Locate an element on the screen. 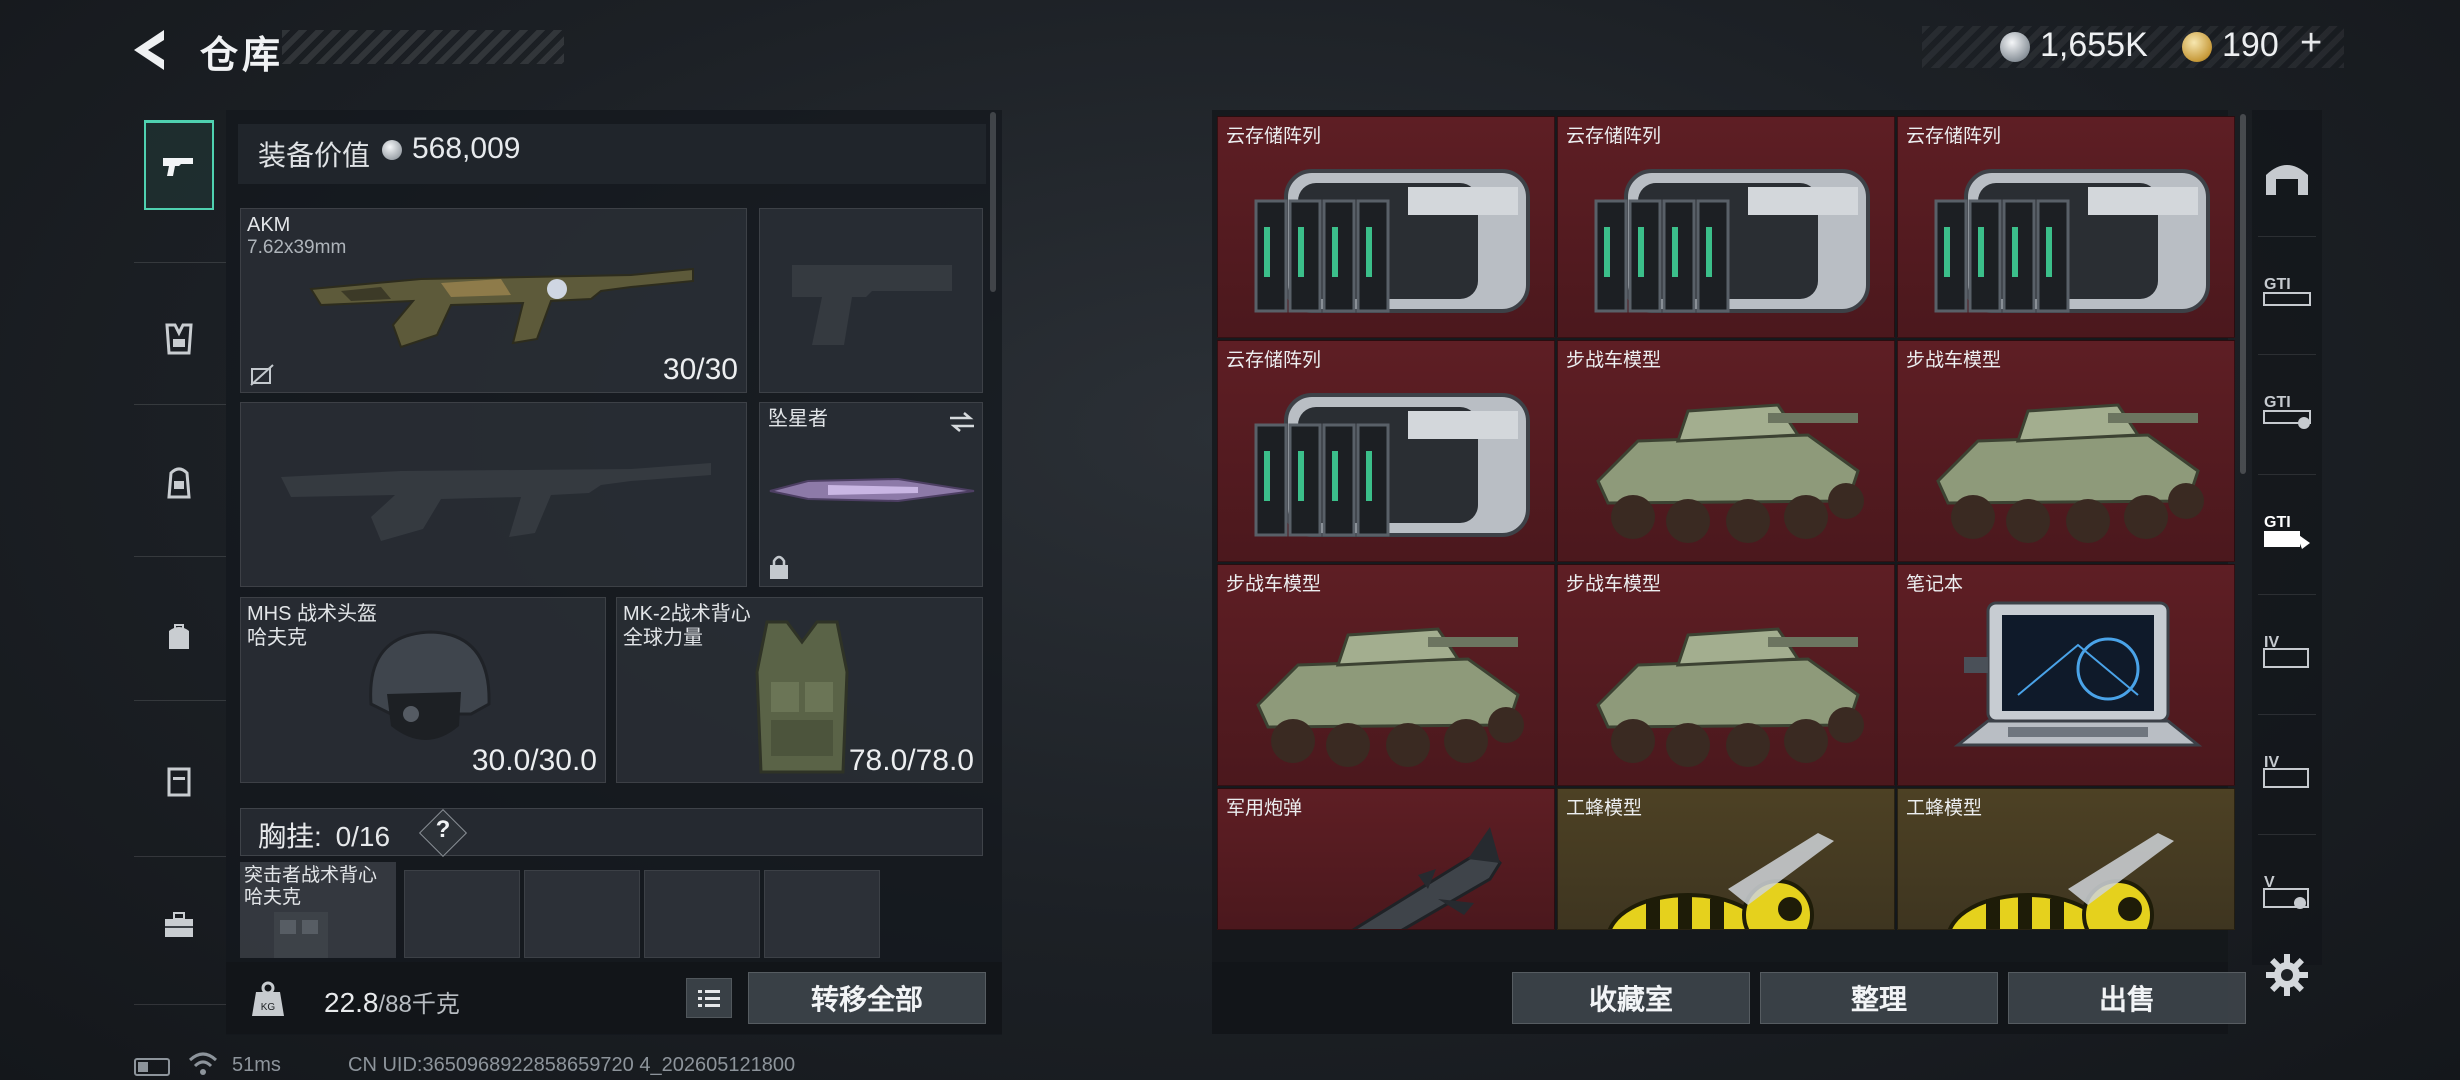 The height and width of the screenshot is (1080, 2460). home-base-icon is located at coordinates (2287, 180).